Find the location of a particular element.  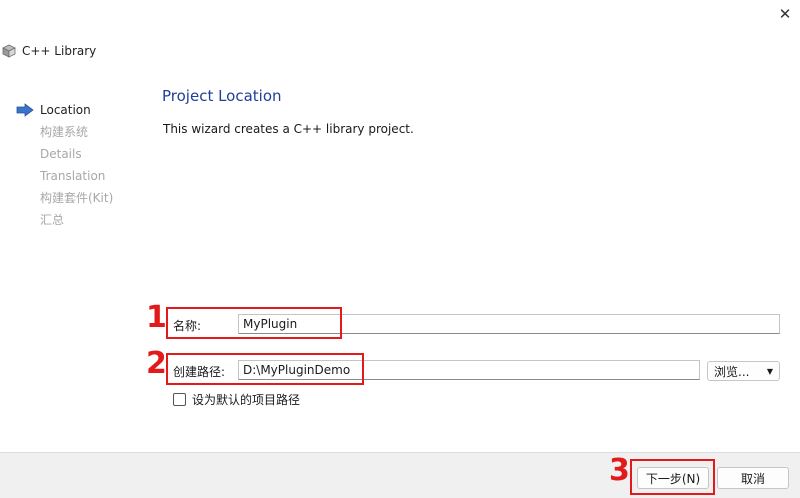

step-location: Location is located at coordinates (65, 110).